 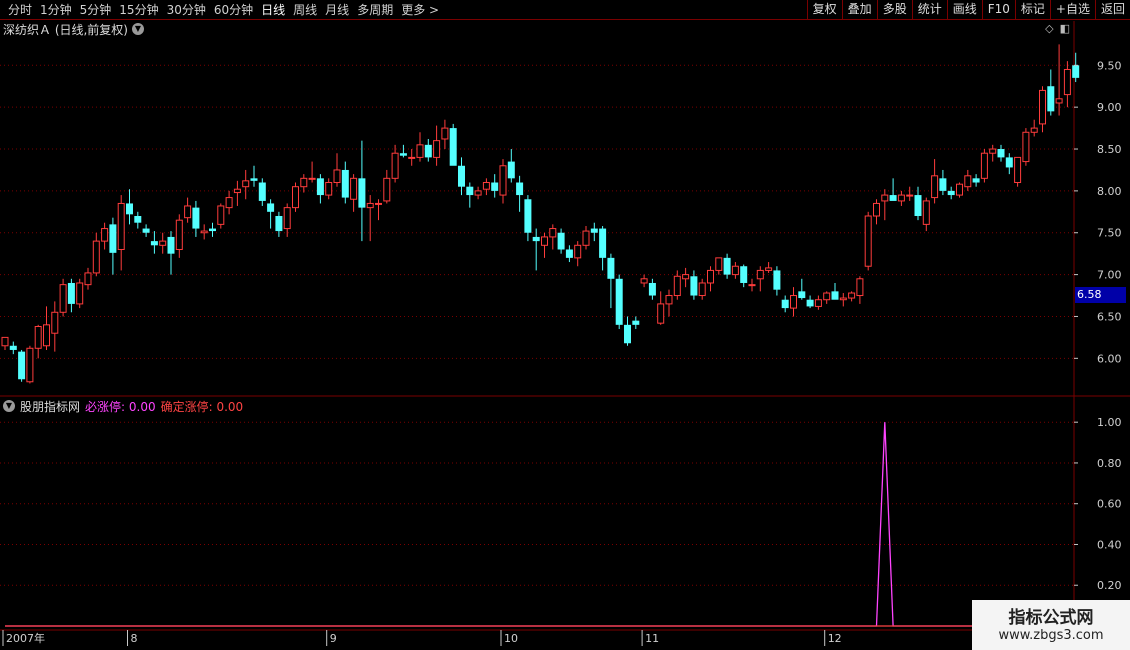 I want to click on period-tab-6: 日线, so click(x=273, y=10).